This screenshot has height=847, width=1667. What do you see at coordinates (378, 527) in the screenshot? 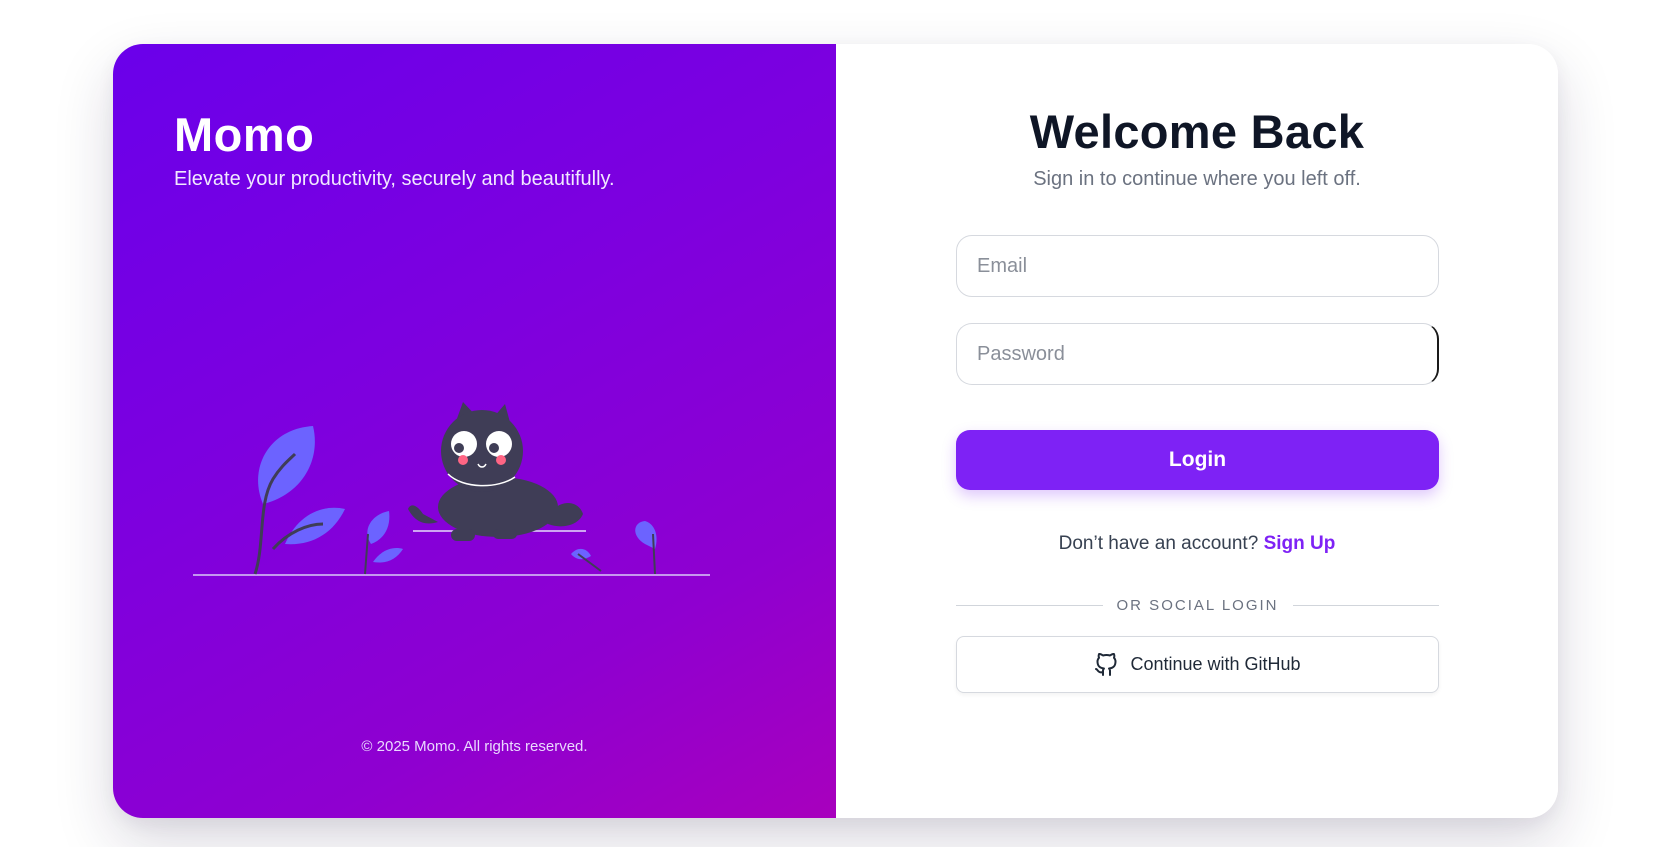
I see `small-leaf-a` at bounding box center [378, 527].